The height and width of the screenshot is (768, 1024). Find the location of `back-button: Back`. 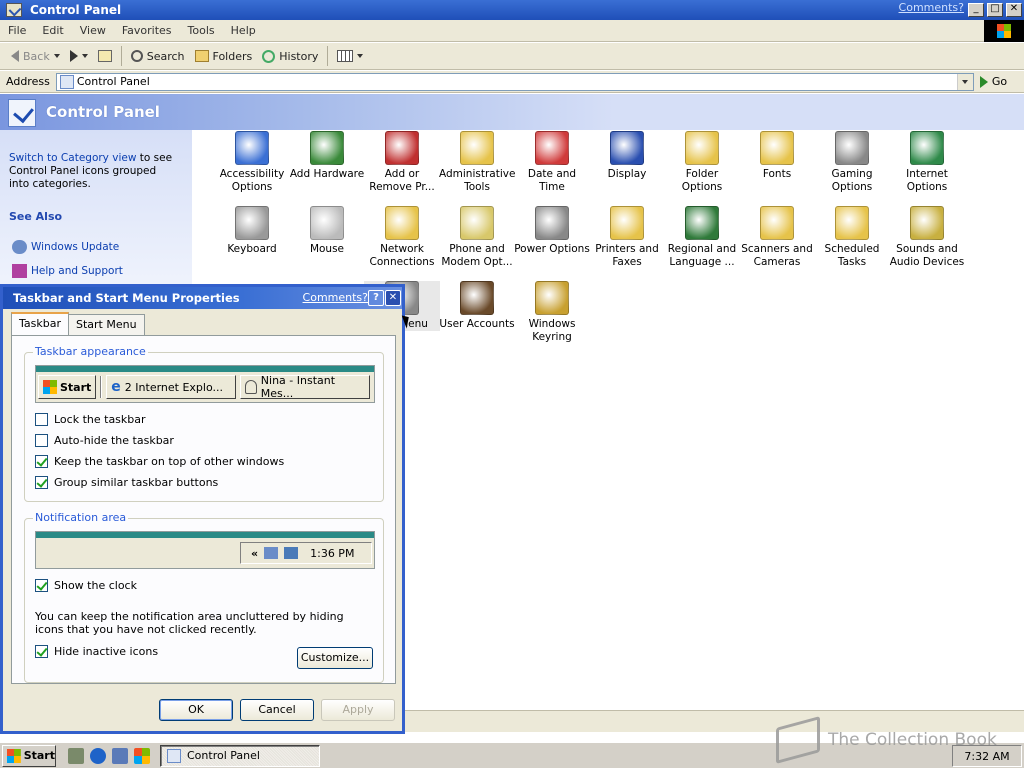

back-button: Back is located at coordinates (35, 56).